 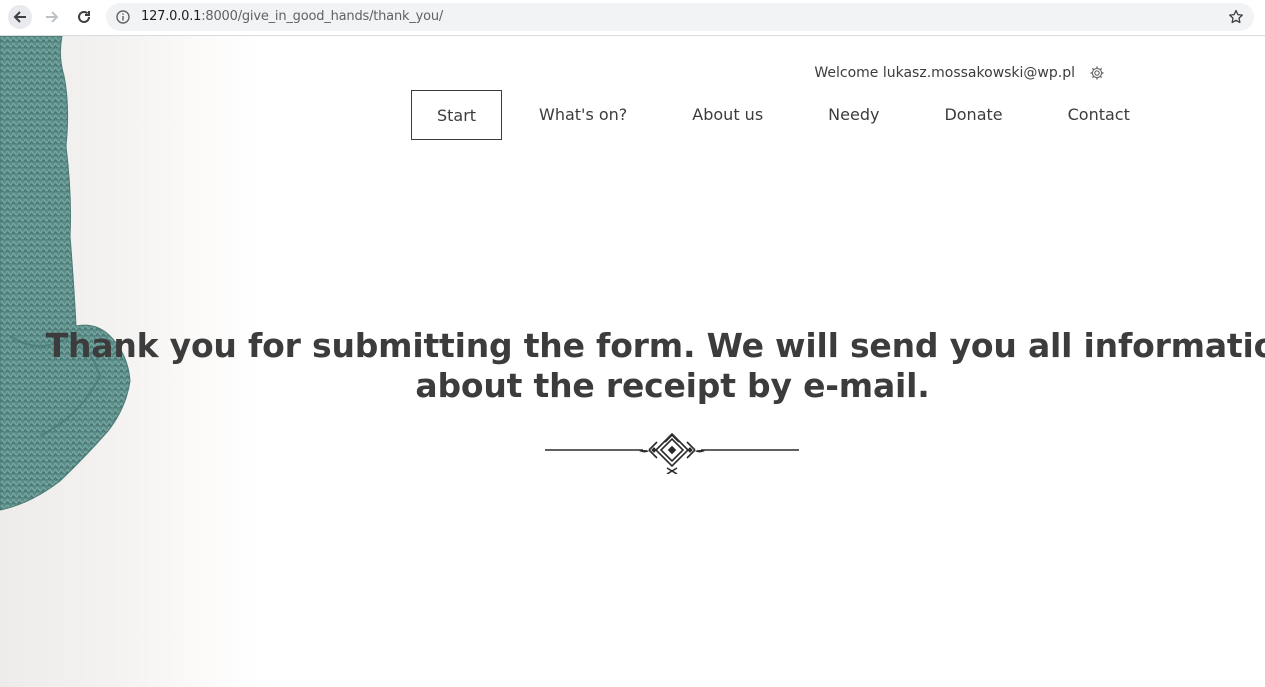 I want to click on menu-item-donate: Donate, so click(x=973, y=115).